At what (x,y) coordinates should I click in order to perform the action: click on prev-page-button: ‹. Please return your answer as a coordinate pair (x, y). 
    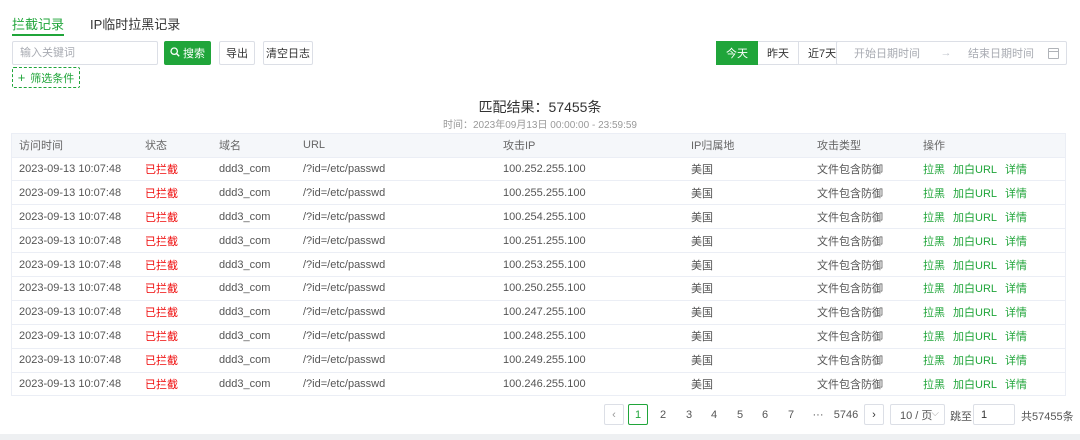
    Looking at the image, I should click on (614, 414).